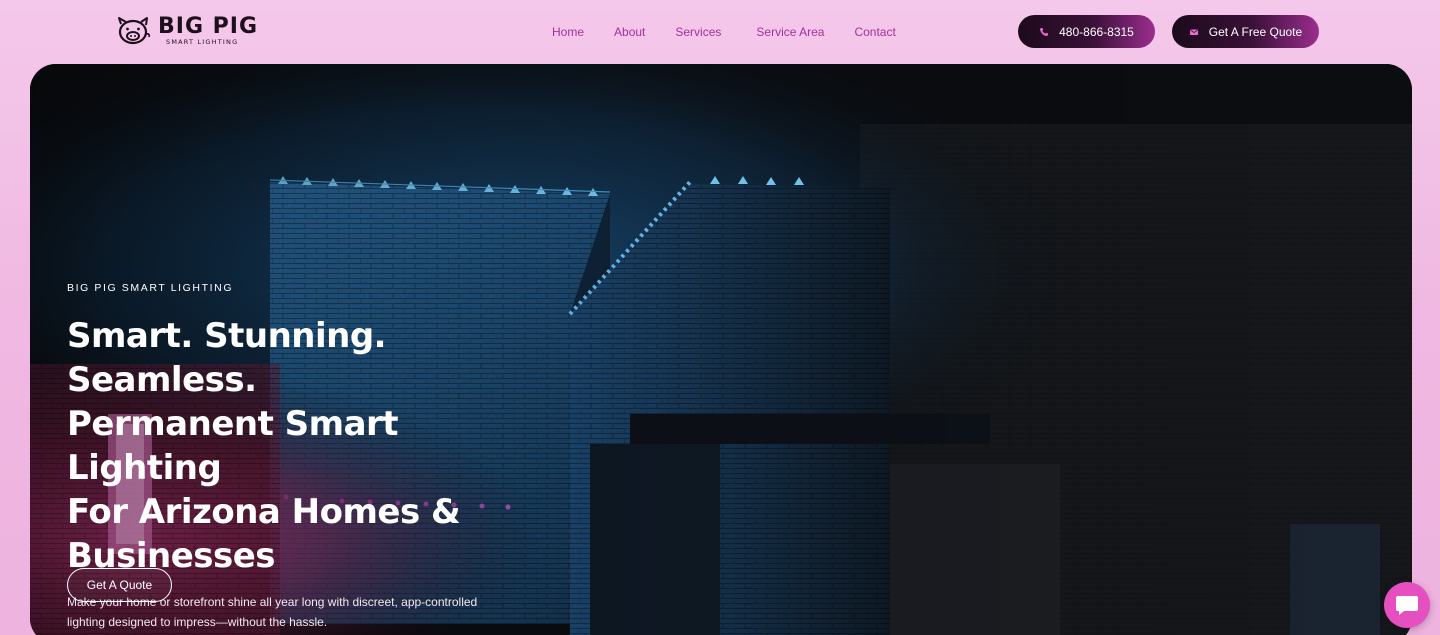  I want to click on nav-contact-label: Contact, so click(875, 32).